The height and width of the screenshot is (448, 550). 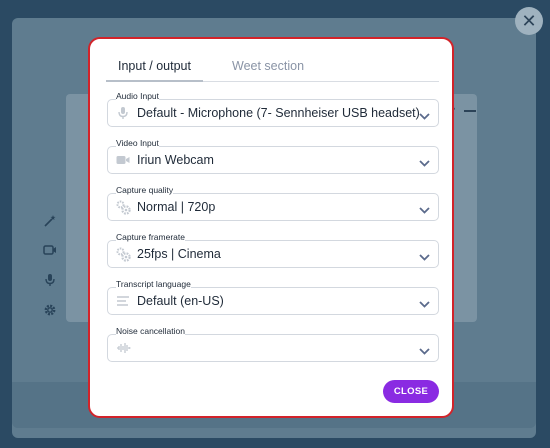 What do you see at coordinates (273, 160) in the screenshot?
I see `video-input-select: Iriun Webcam` at bounding box center [273, 160].